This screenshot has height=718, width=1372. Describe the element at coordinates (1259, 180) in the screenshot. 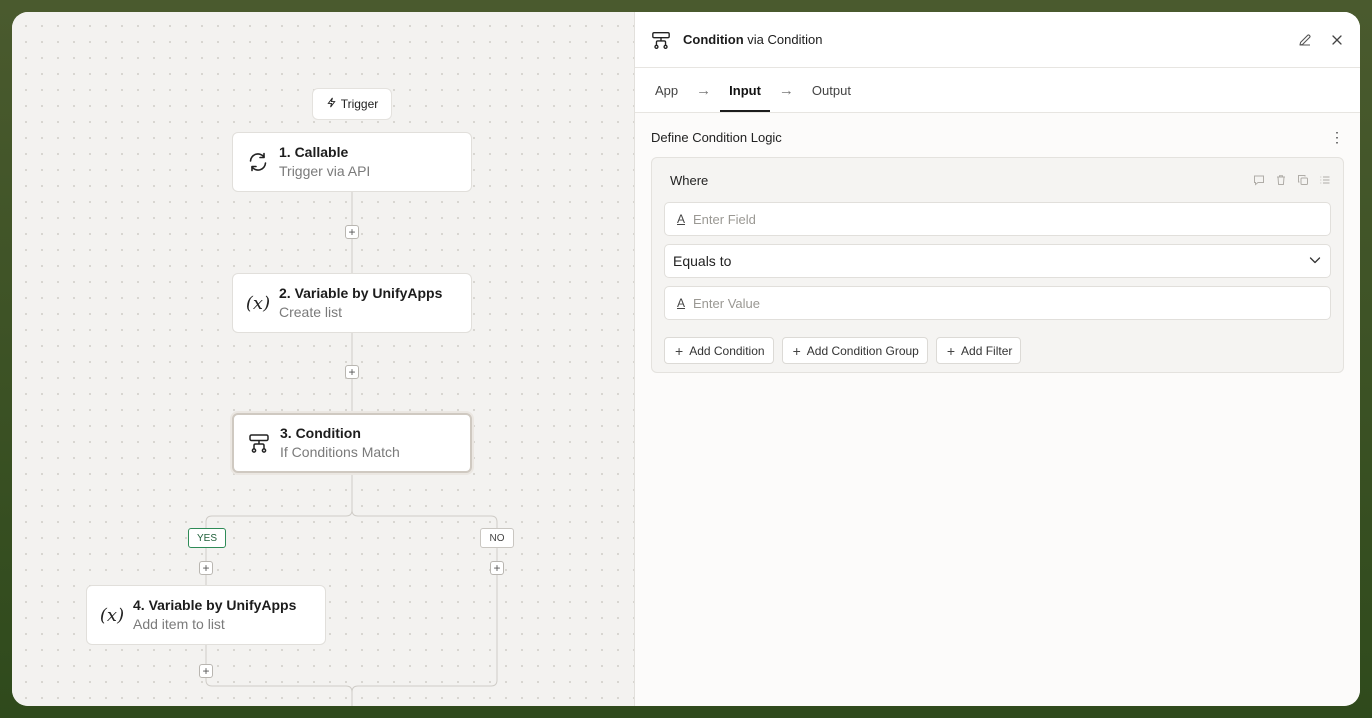

I see `comment-icon` at that location.